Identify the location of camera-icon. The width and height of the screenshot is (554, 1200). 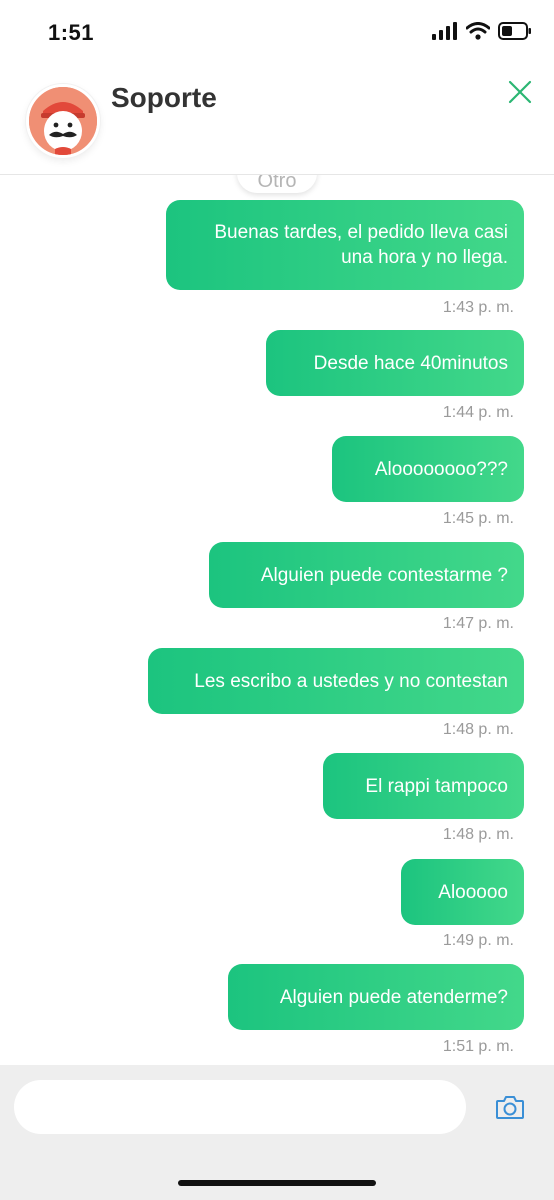
(510, 1107).